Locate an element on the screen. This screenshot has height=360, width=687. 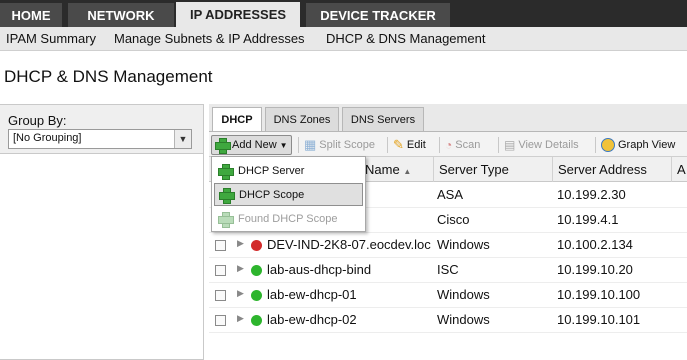
tab-network: NETWORK is located at coordinates (121, 15).